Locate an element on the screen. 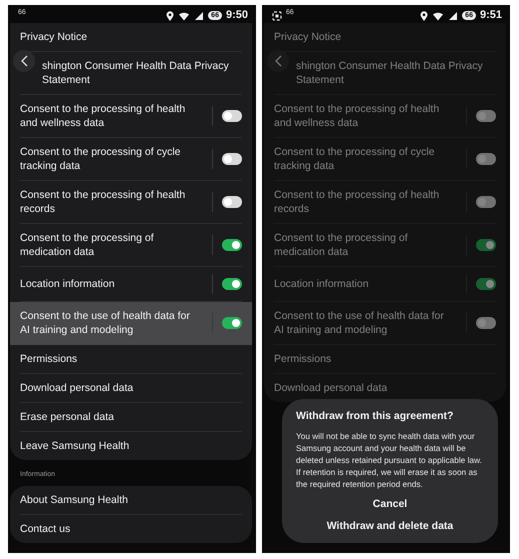 The width and height of the screenshot is (519, 559). dialog-button: Withdraw and delete data is located at coordinates (390, 527).